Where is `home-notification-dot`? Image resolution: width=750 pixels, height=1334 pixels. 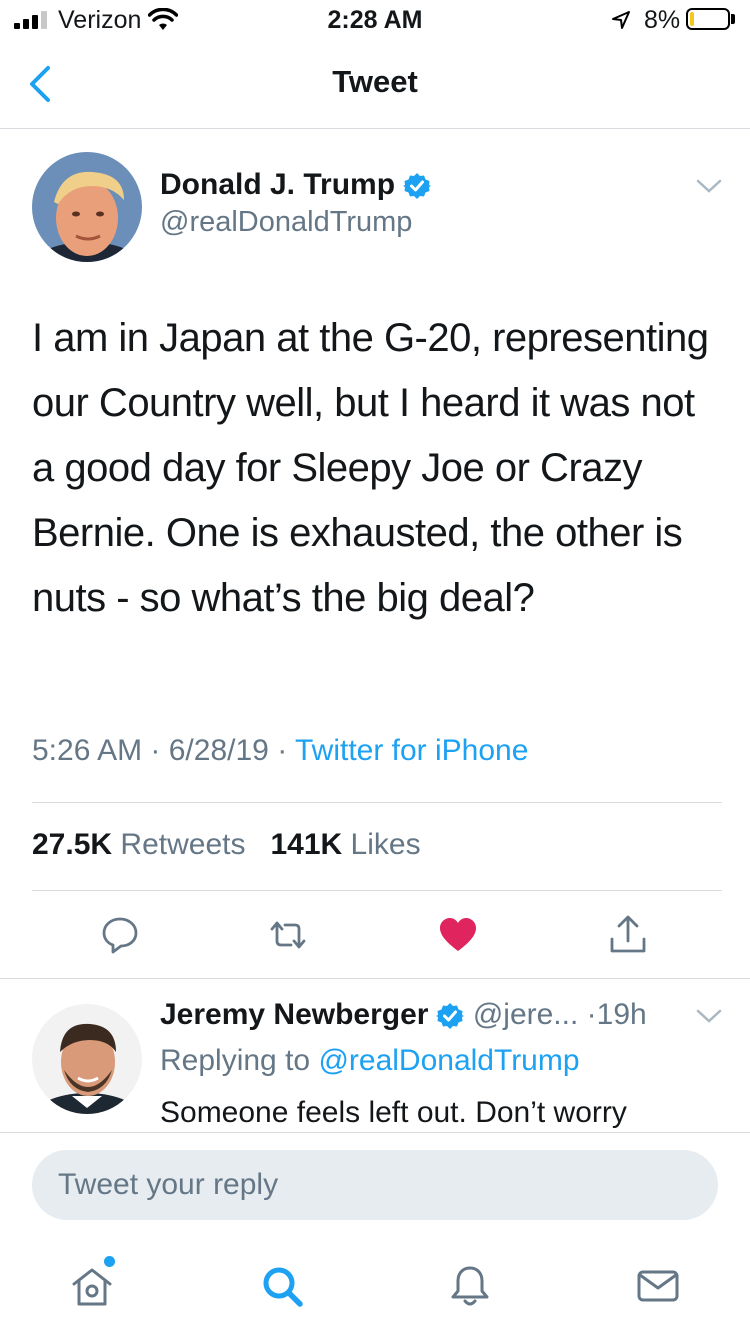 home-notification-dot is located at coordinates (109, 1261).